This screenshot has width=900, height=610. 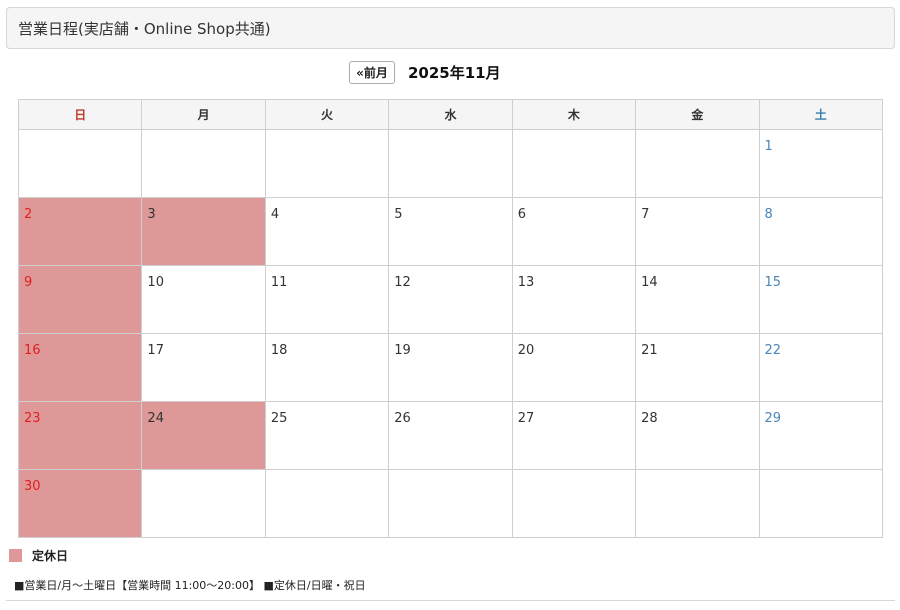 I want to click on calendar-day-cell: 3, so click(x=203, y=231).